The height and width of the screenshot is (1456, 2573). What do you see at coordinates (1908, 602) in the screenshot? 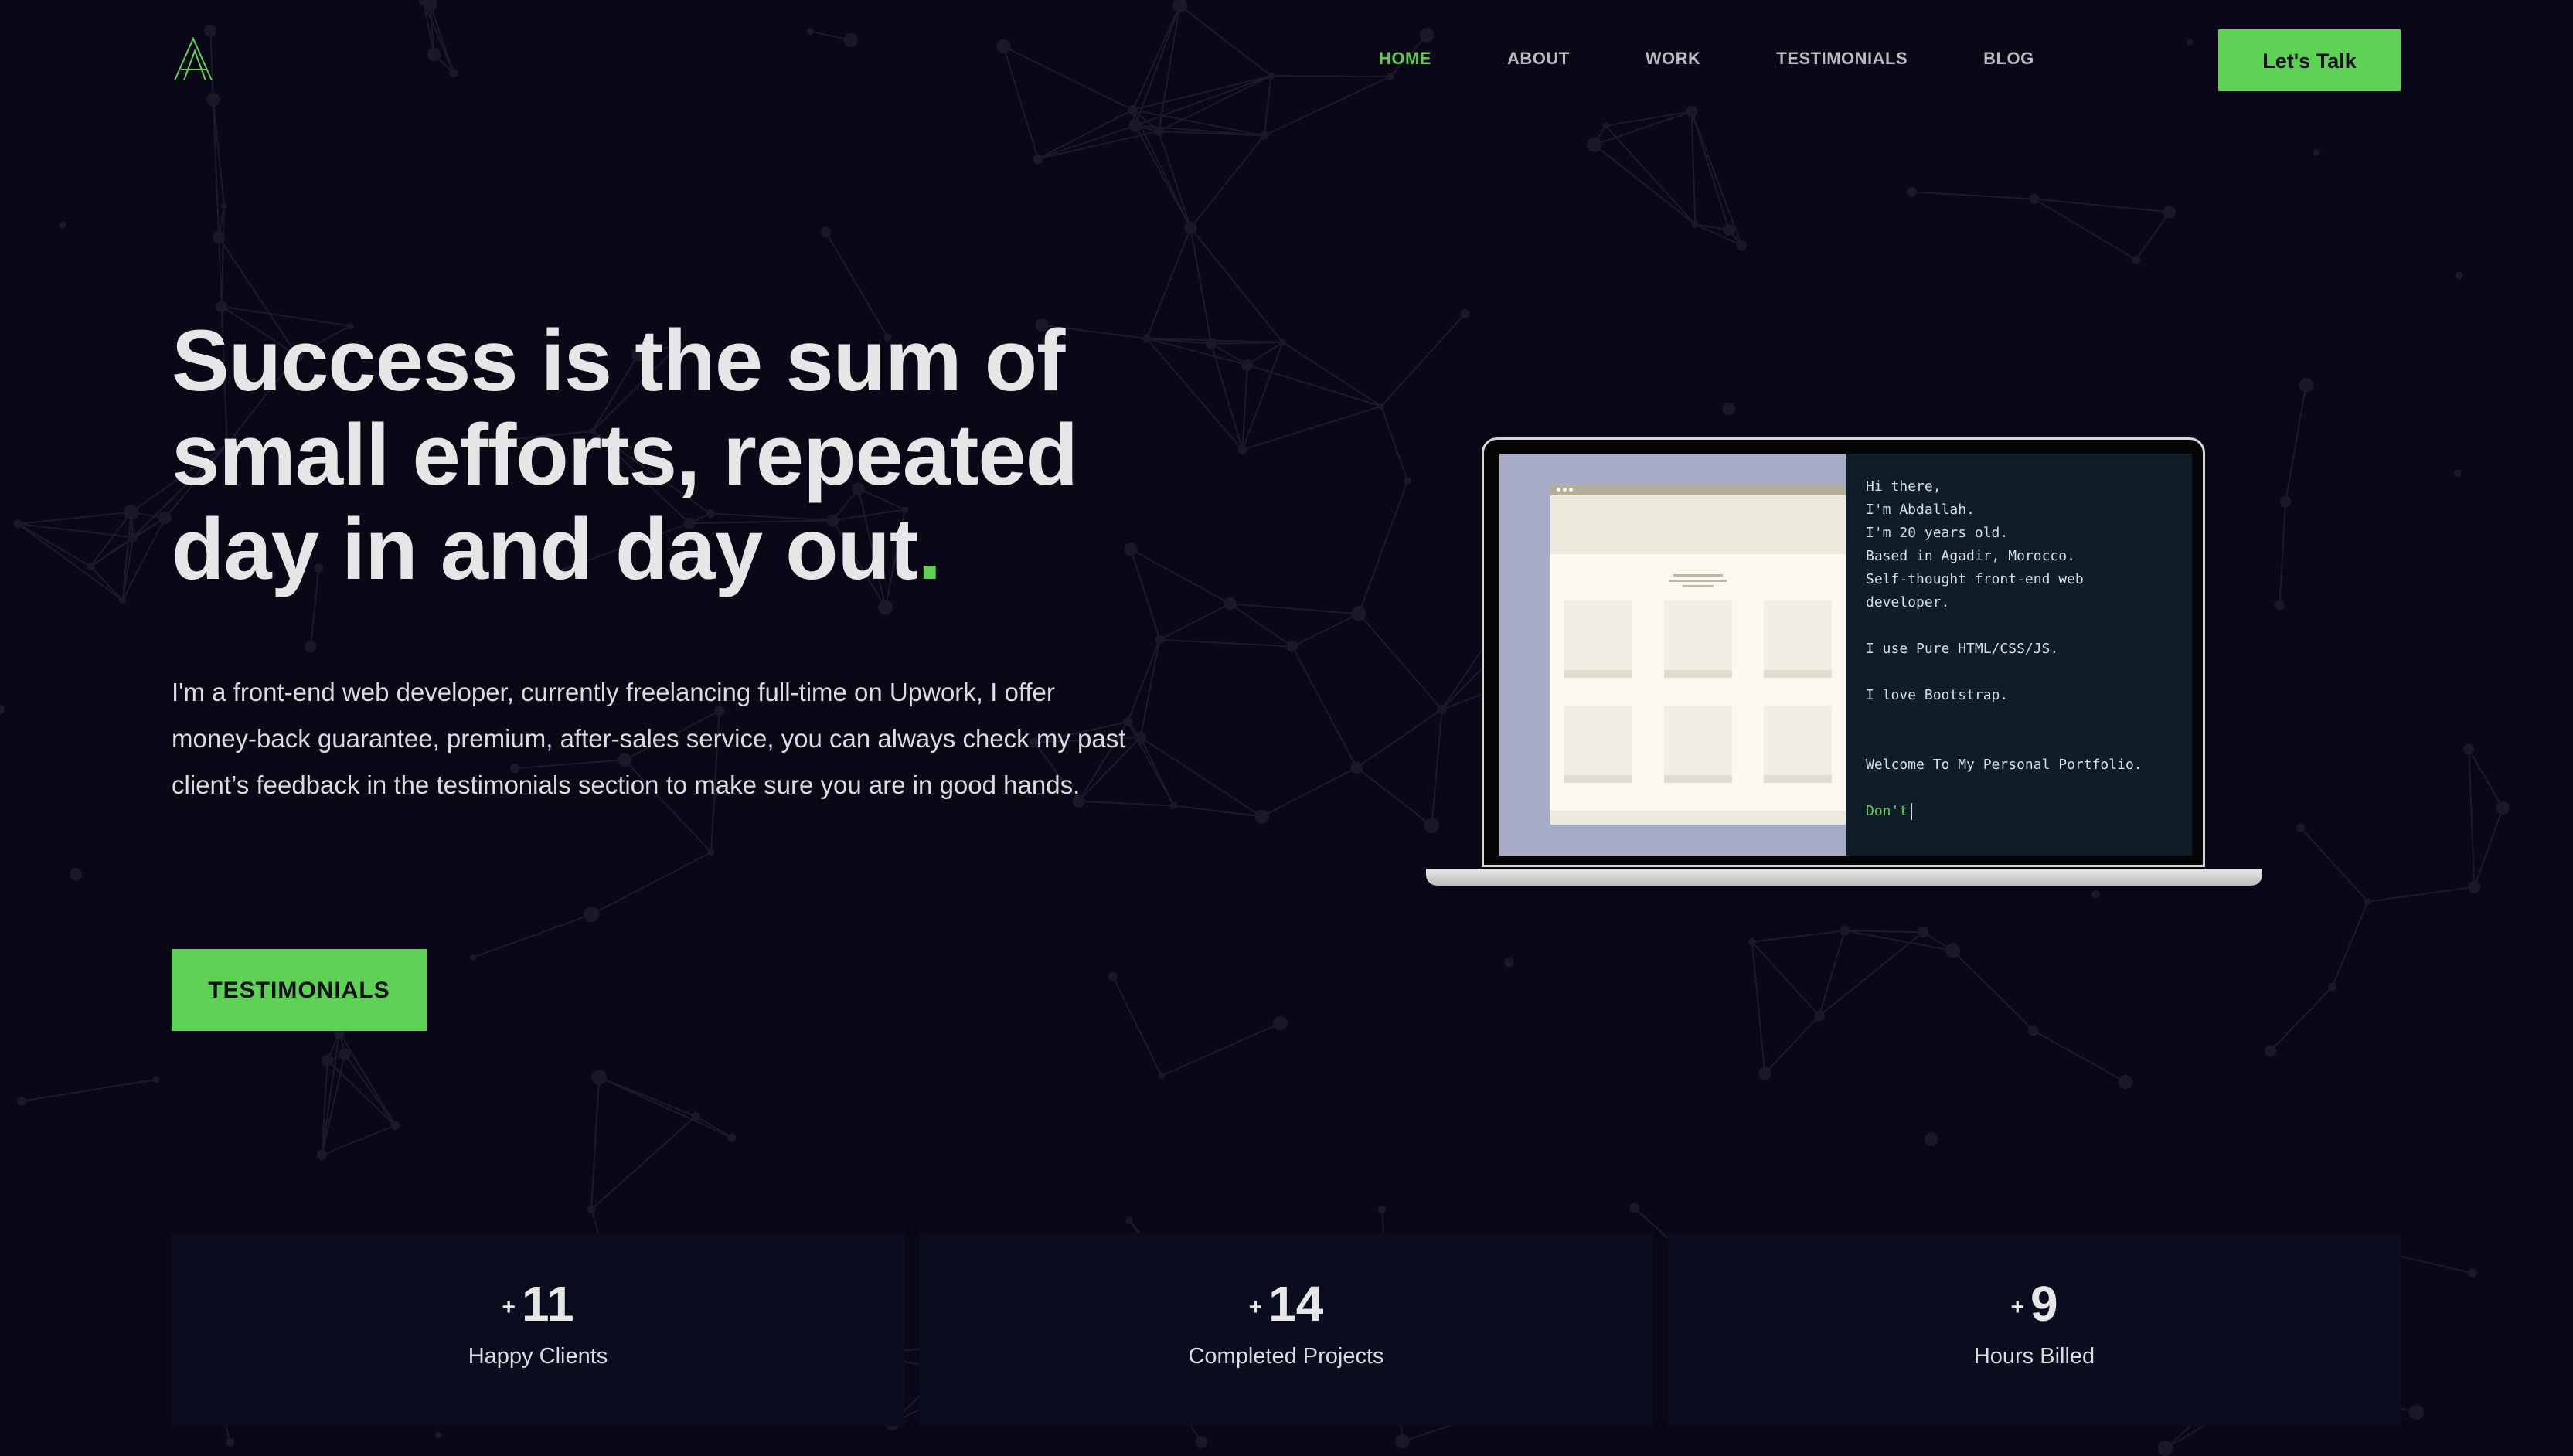
I see `terminal-line: developer.` at bounding box center [1908, 602].